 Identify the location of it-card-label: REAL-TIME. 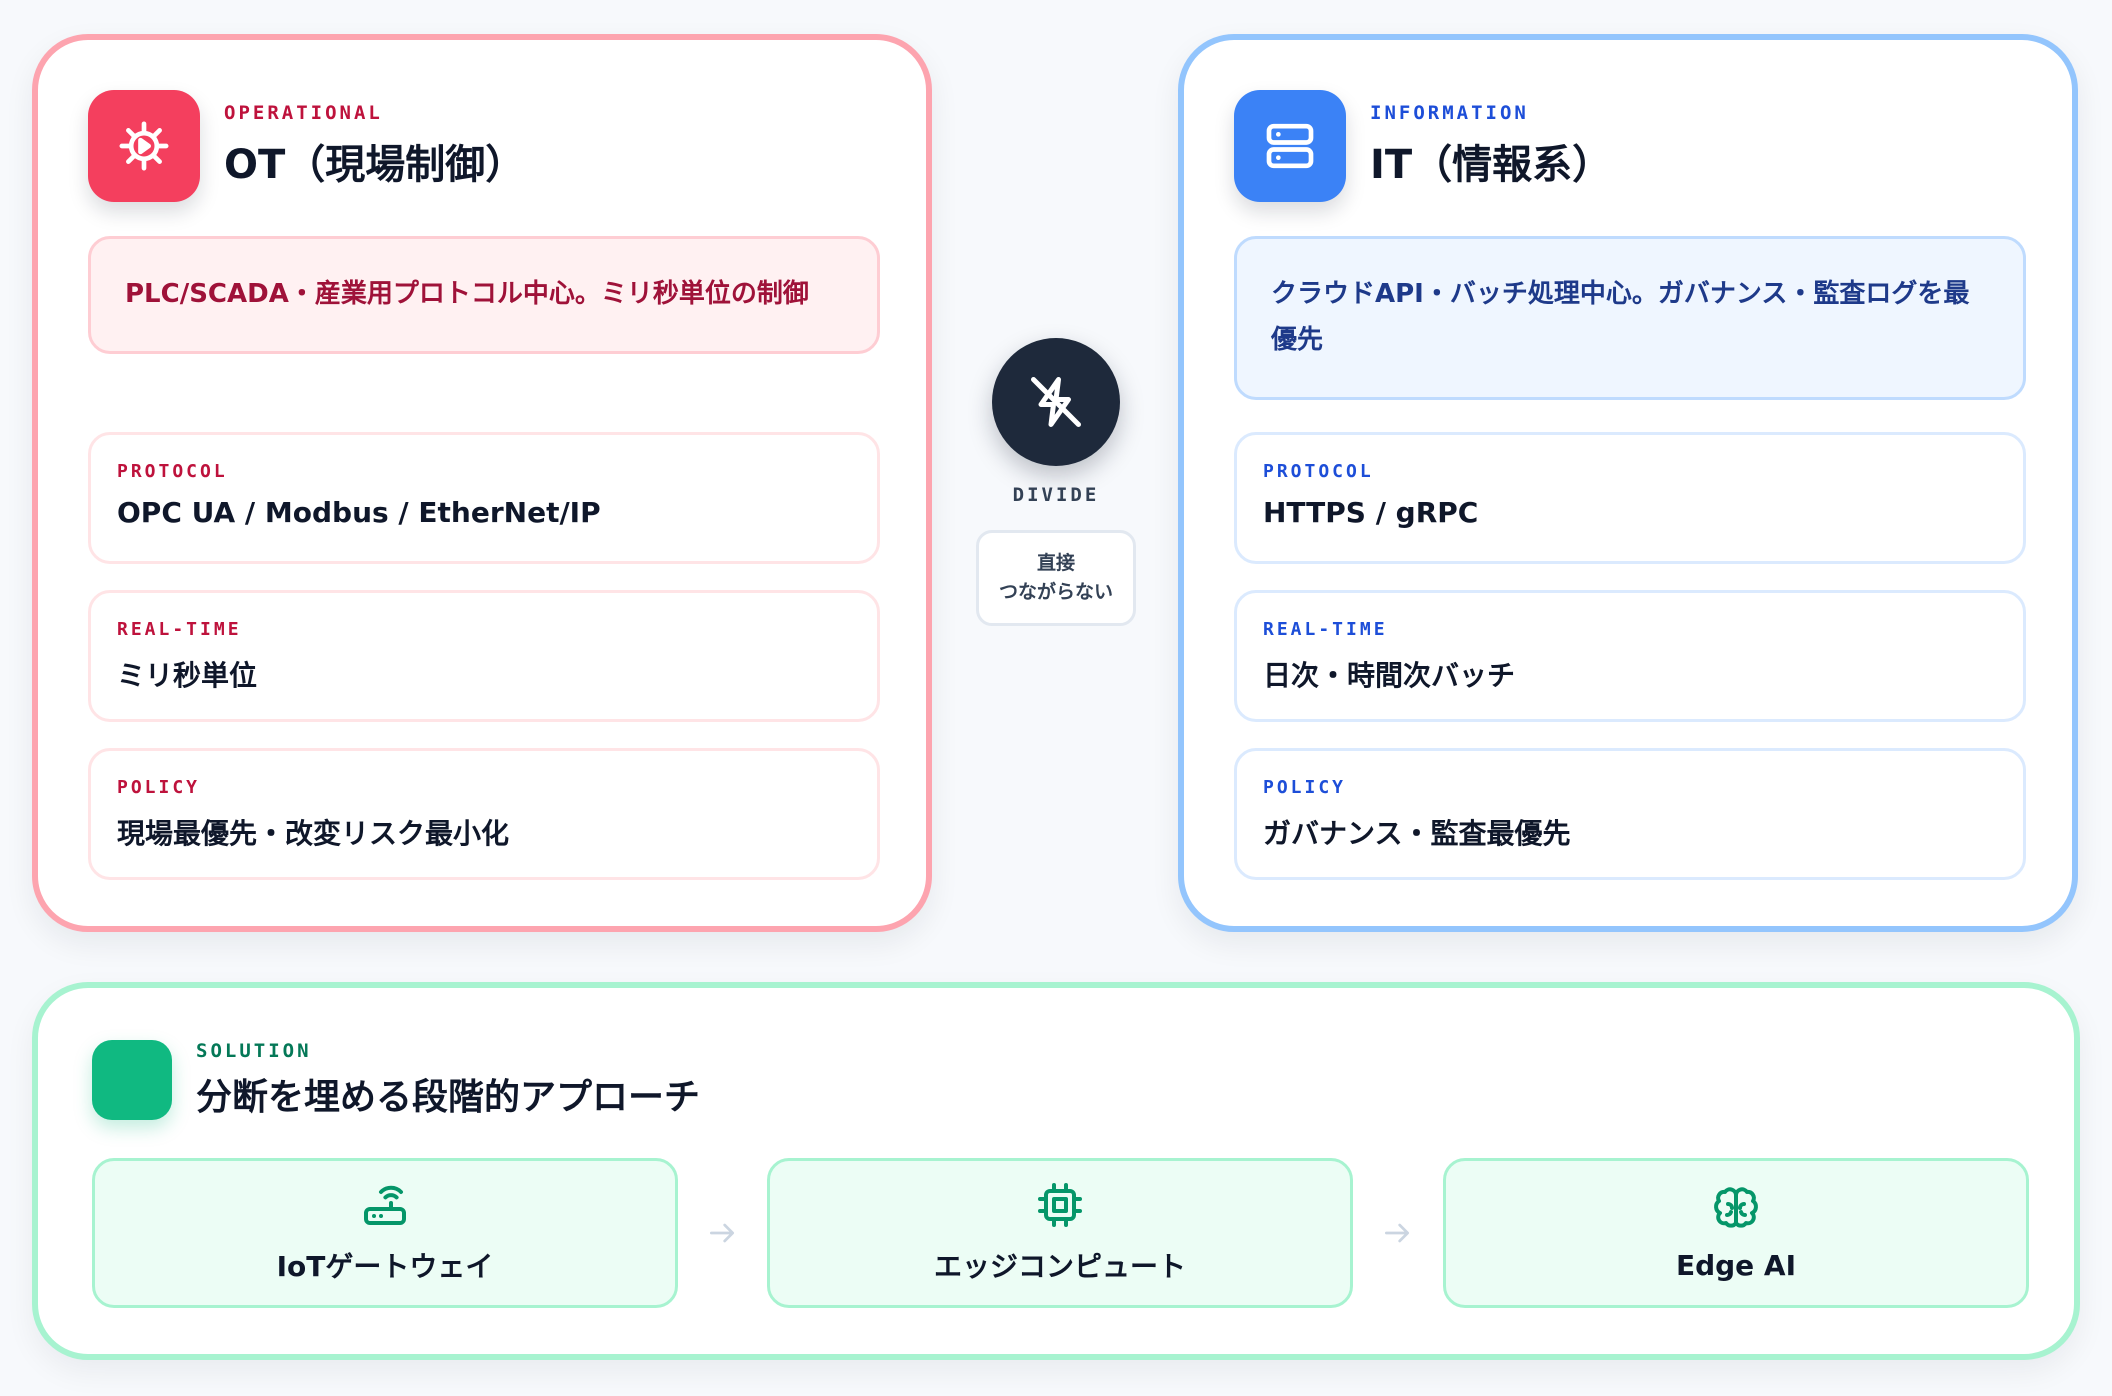
(1325, 629).